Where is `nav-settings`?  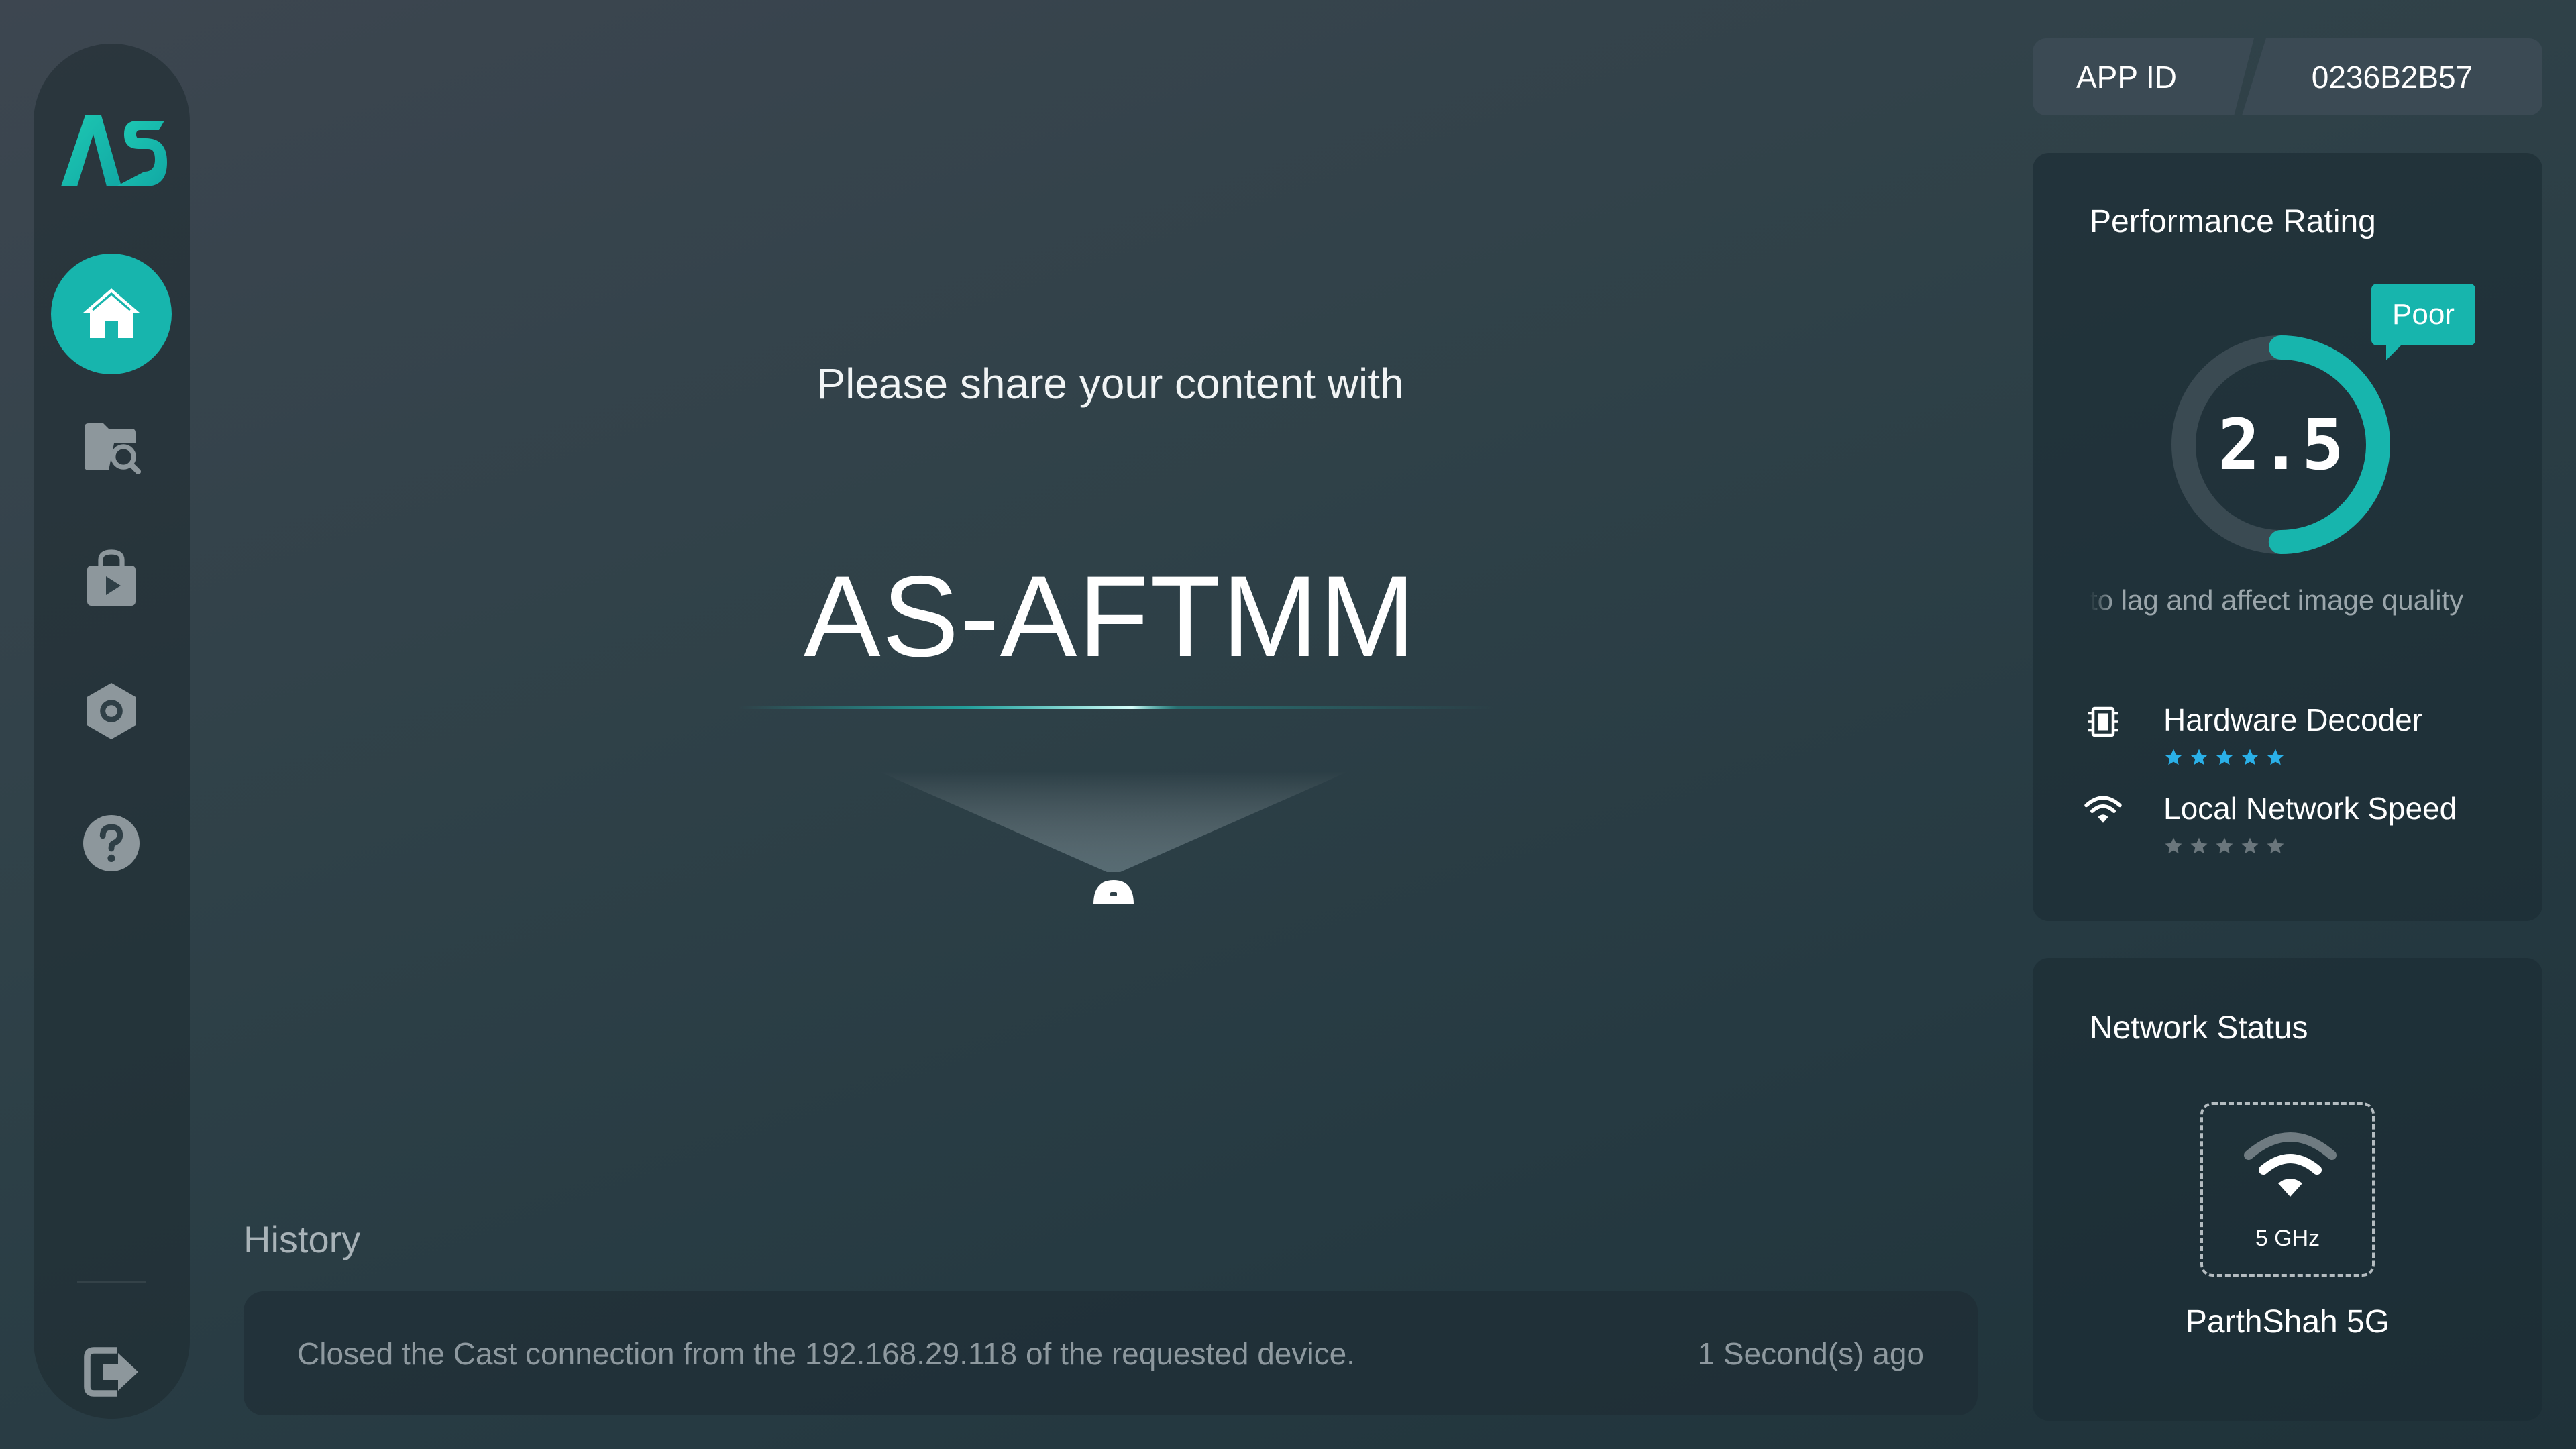 nav-settings is located at coordinates (111, 711).